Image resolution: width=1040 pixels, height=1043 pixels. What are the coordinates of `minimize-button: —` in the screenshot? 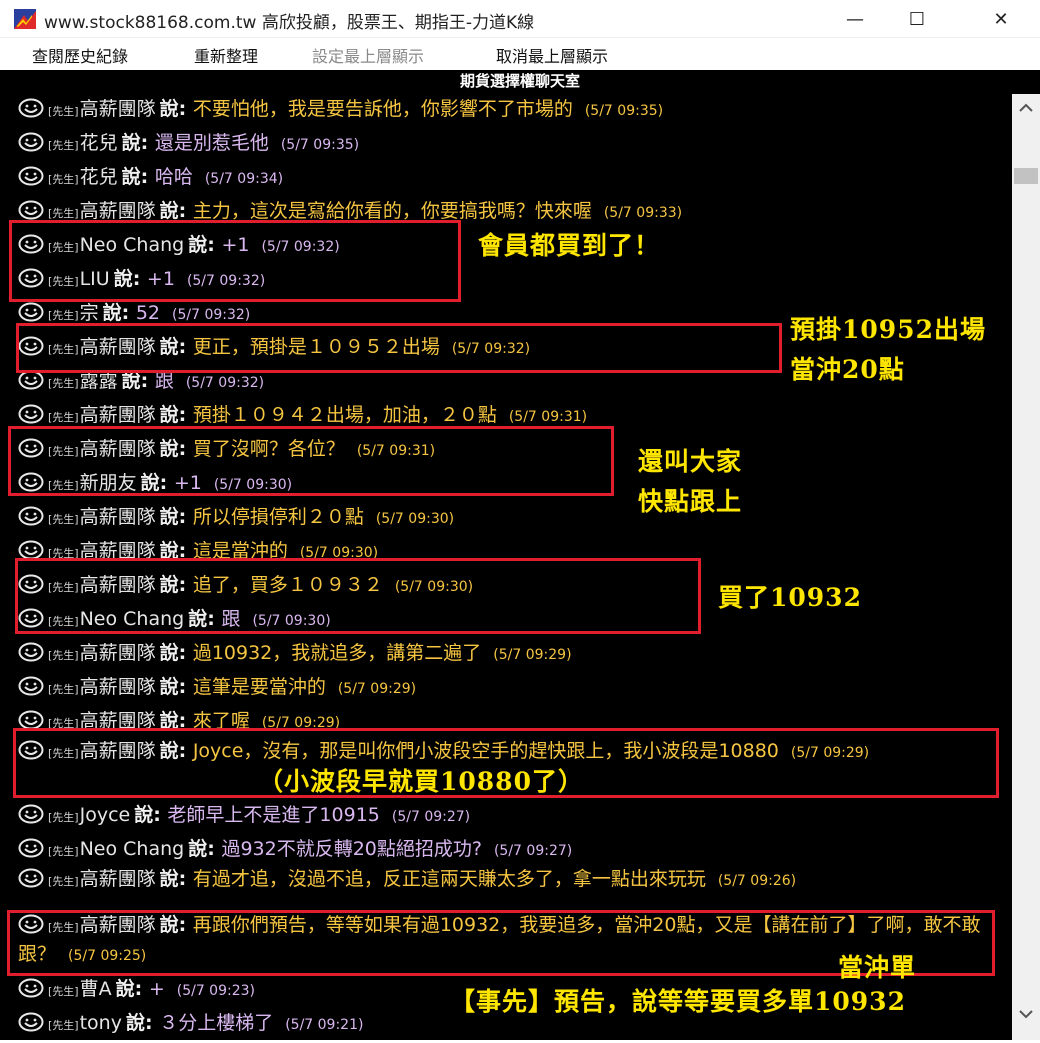 It's located at (855, 19).